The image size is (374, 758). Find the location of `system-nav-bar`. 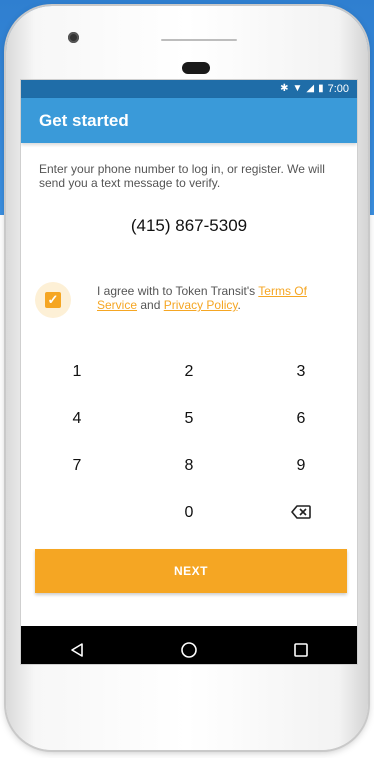

system-nav-bar is located at coordinates (189, 645).